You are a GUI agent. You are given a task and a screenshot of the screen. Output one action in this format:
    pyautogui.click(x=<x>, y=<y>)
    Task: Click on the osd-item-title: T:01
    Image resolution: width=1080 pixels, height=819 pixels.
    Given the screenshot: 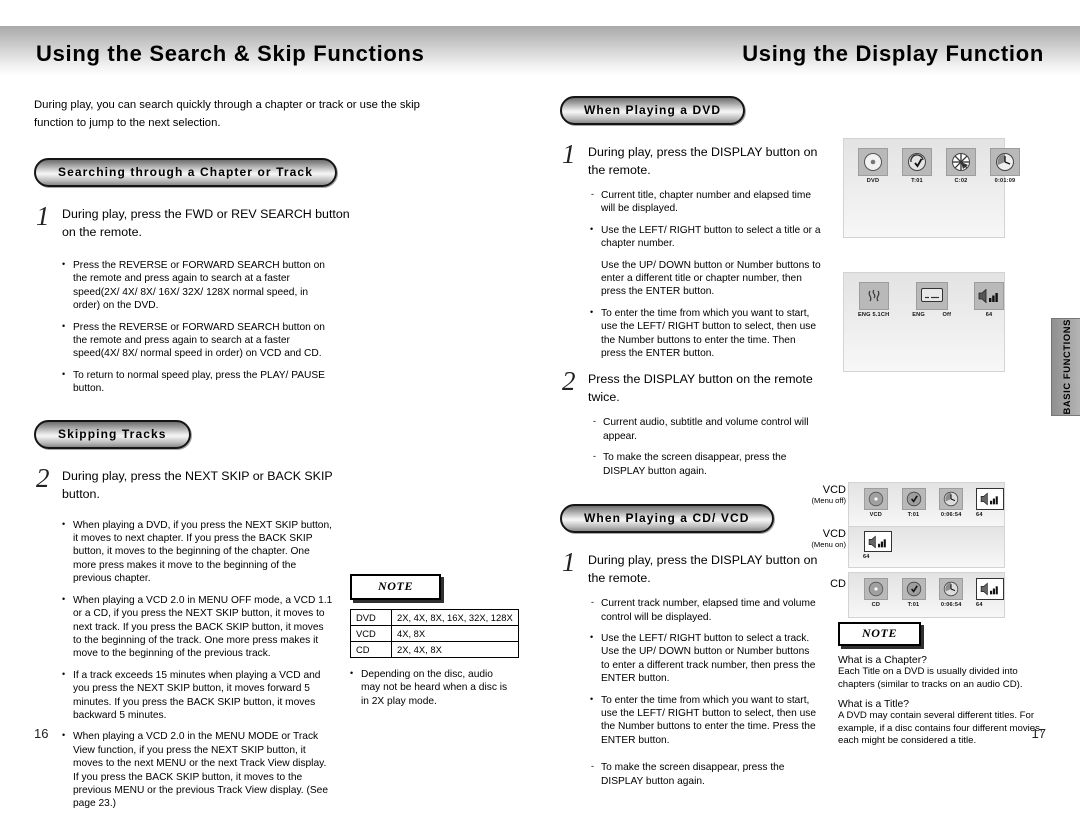 What is the action you would take?
    pyautogui.click(x=917, y=166)
    